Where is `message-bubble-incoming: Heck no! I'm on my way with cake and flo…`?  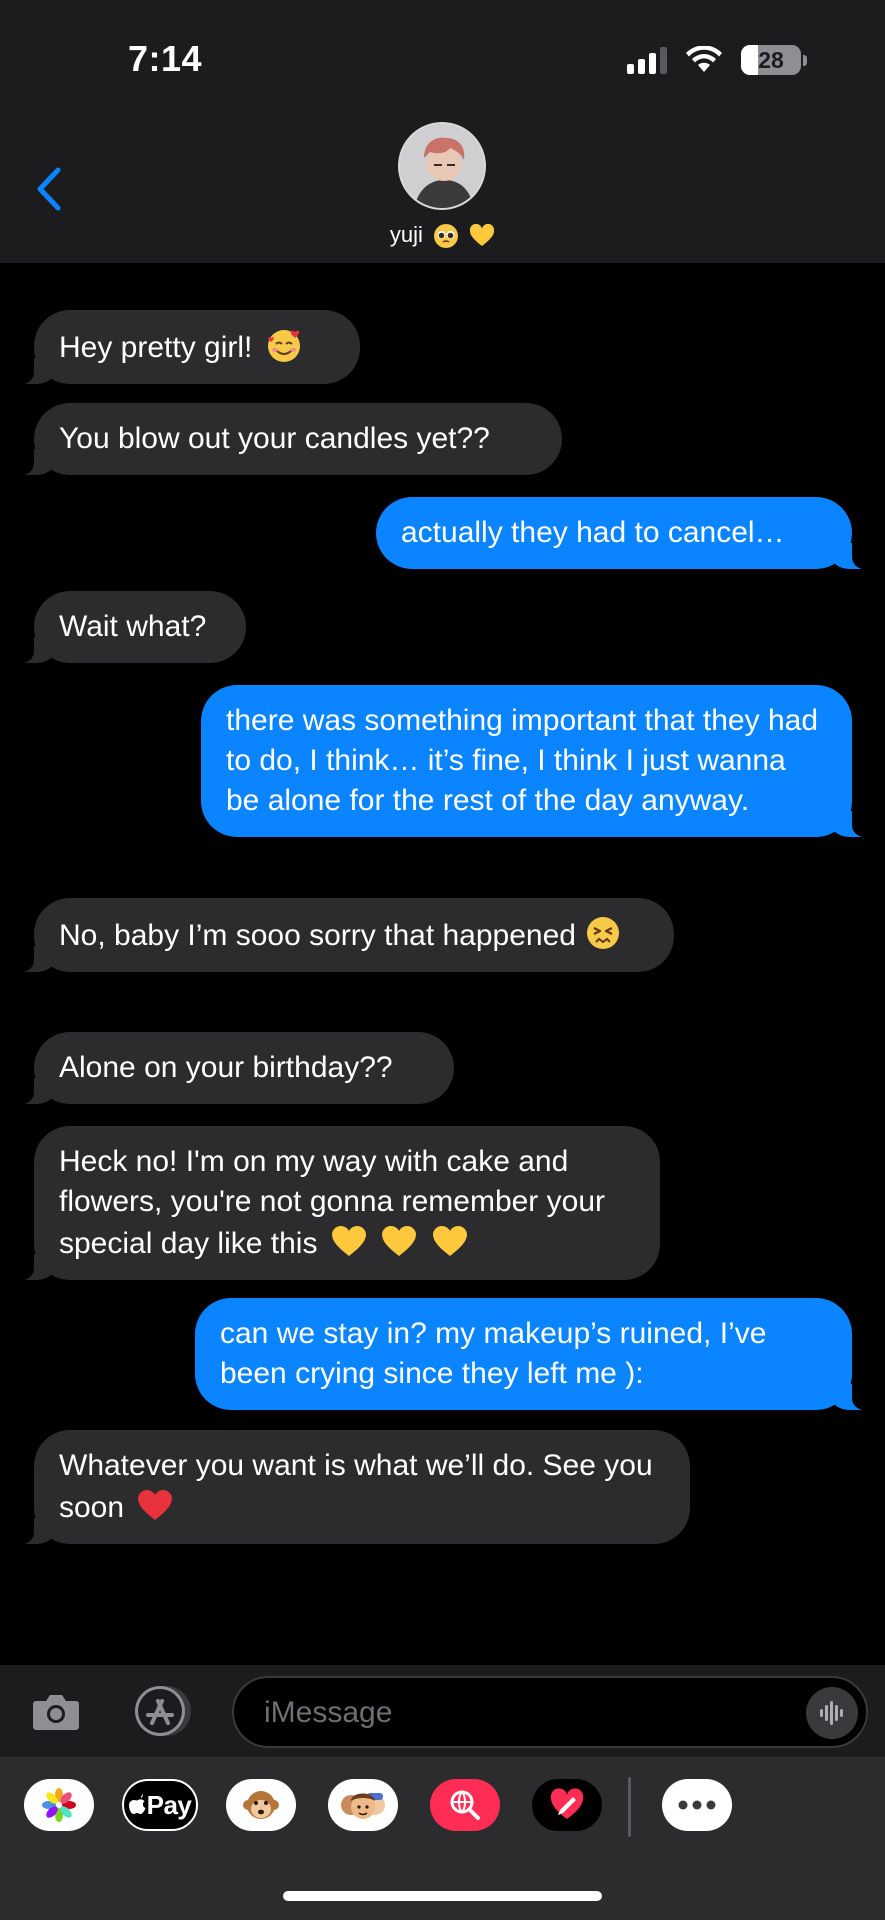 message-bubble-incoming: Heck no! I'm on my way with cake and flo… is located at coordinates (336, 1203).